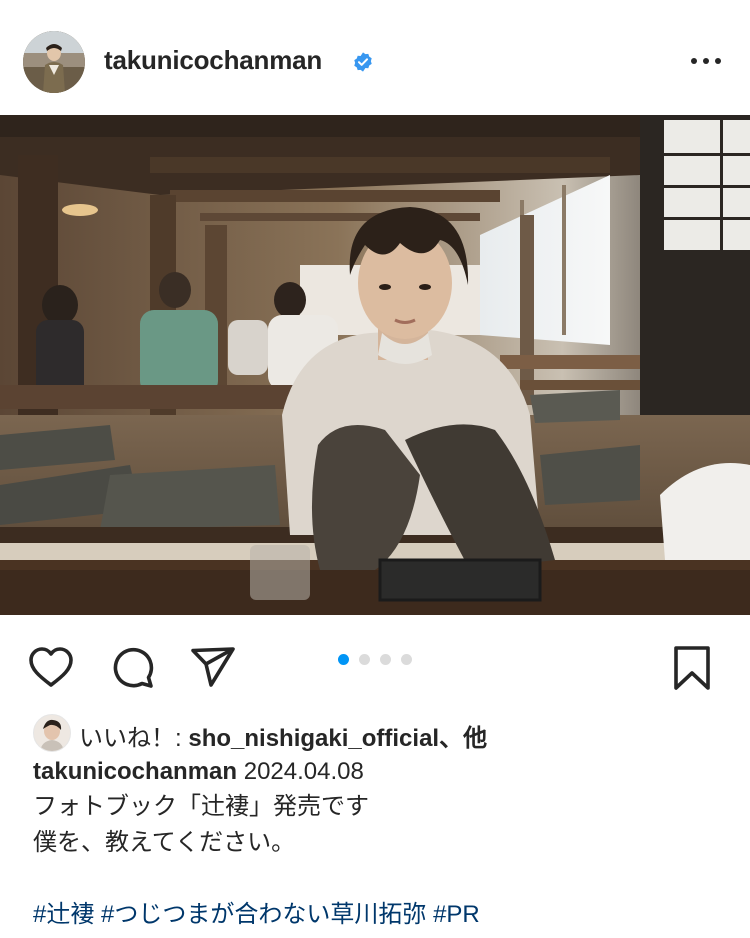  Describe the element at coordinates (201, 806) in the screenshot. I see `caption-line-1: フォトブック「辻褄」発売です` at that location.